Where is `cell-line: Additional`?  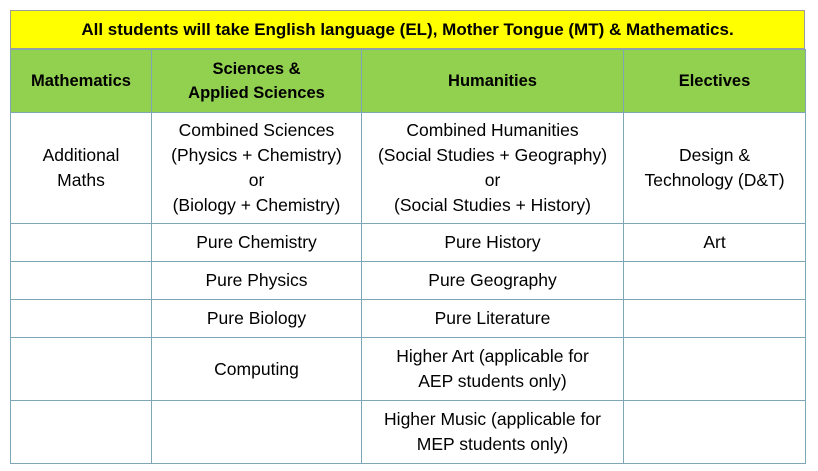
cell-line: Additional is located at coordinates (81, 155).